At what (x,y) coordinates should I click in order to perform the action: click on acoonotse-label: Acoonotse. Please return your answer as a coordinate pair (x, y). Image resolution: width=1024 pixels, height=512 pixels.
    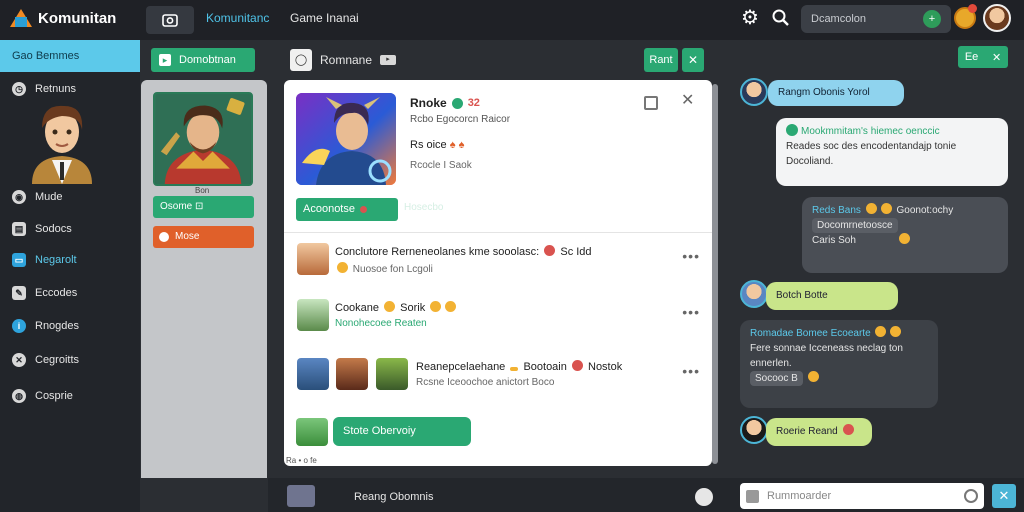
    Looking at the image, I should click on (329, 209).